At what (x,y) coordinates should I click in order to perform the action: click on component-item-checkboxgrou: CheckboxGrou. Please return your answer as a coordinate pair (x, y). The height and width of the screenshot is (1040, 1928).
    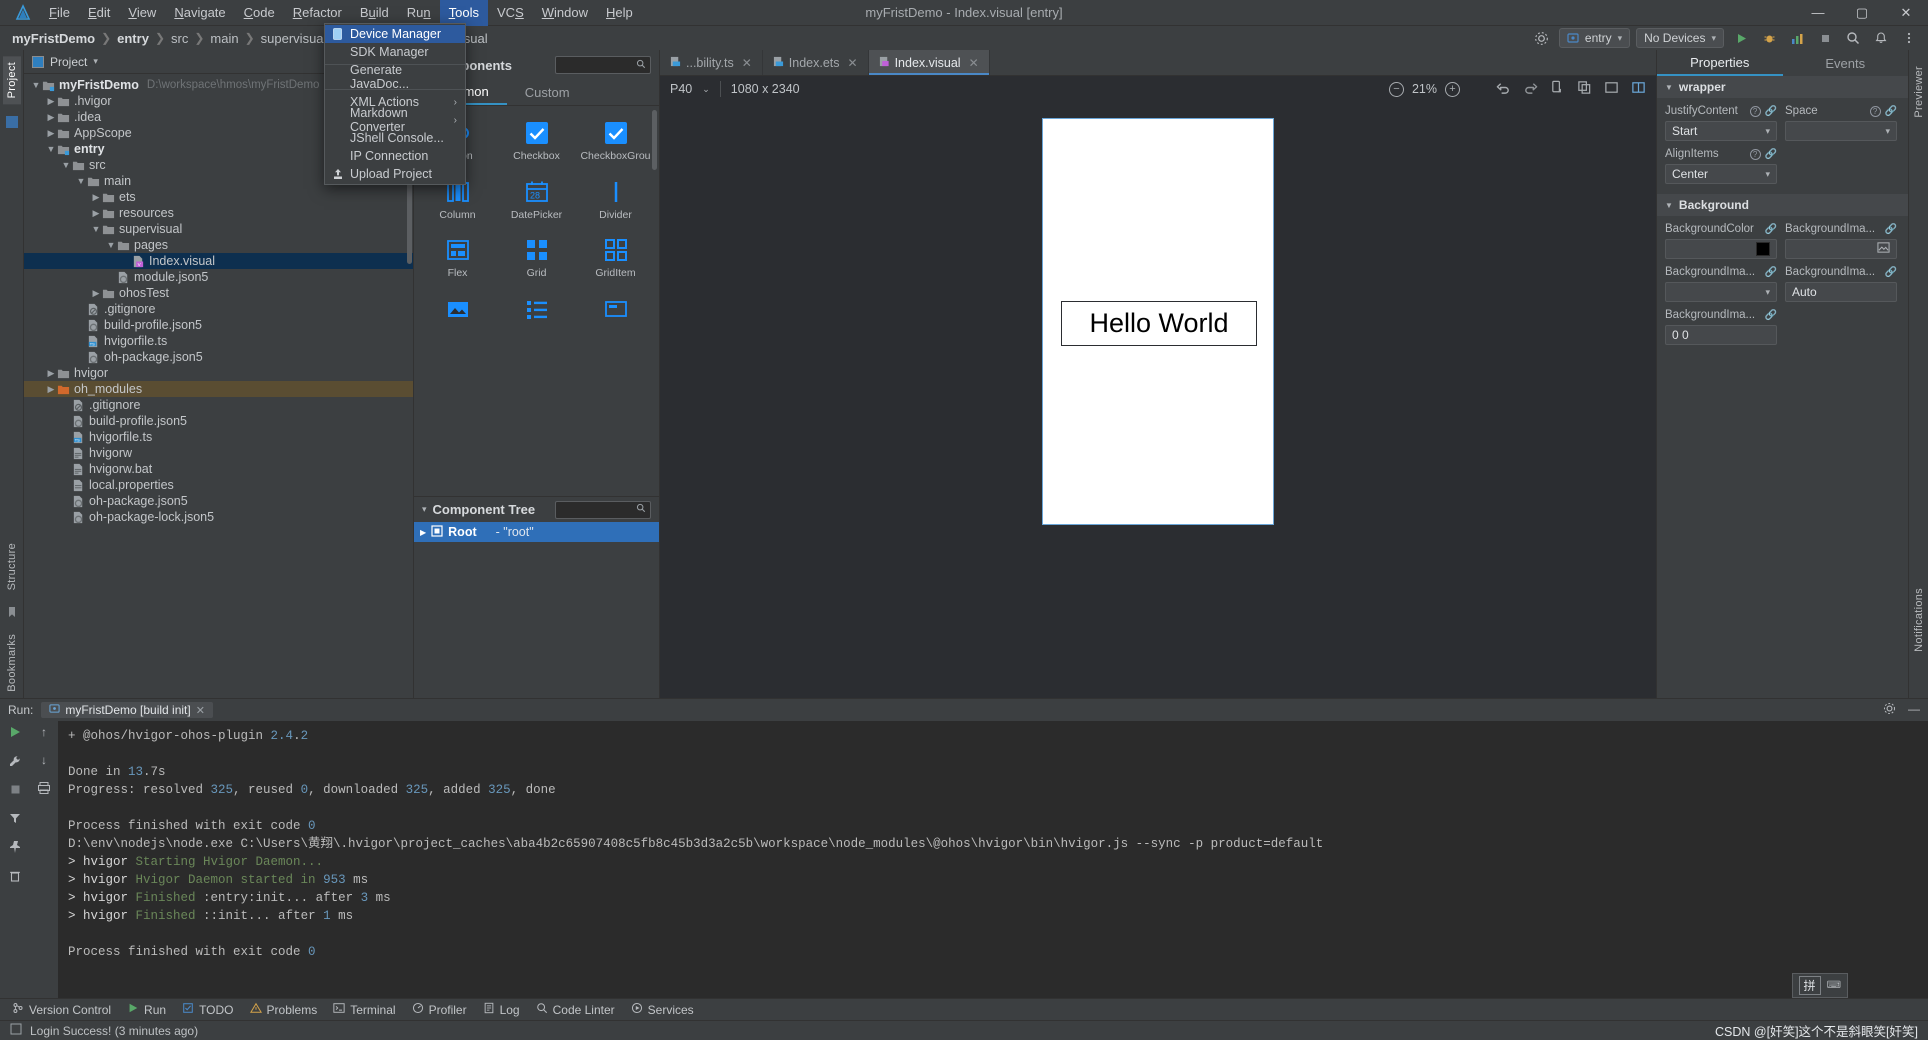
    Looking at the image, I should click on (615, 141).